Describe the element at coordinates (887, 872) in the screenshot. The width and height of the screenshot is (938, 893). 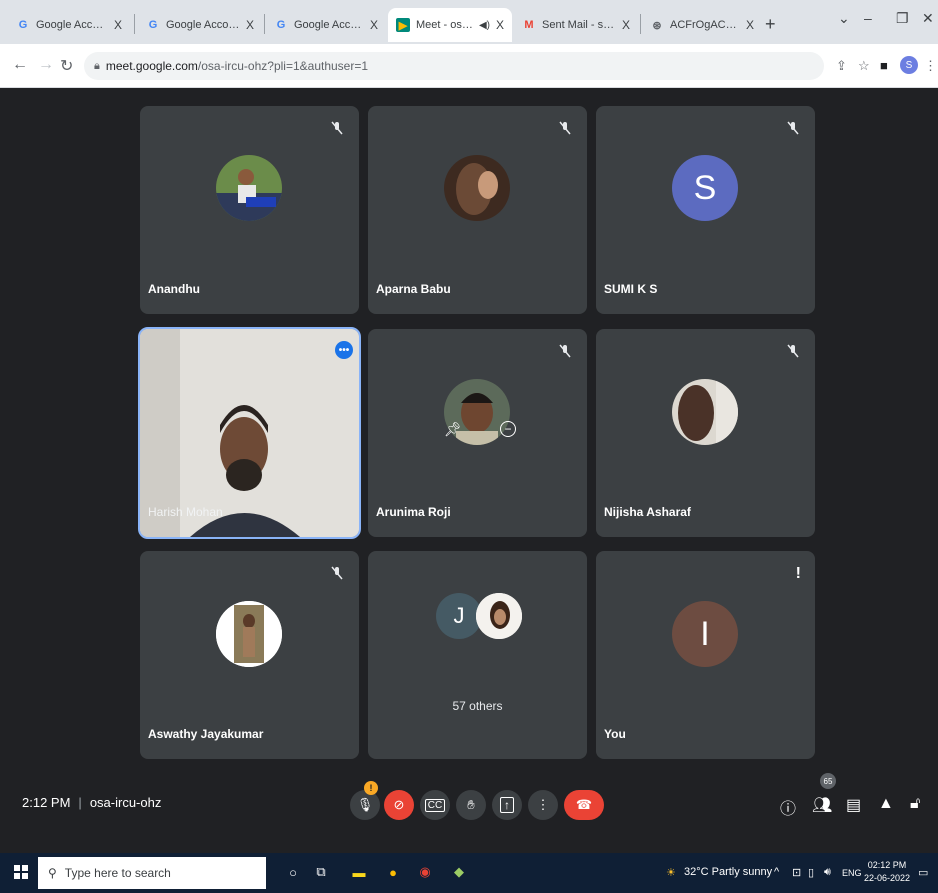
I see `system-clock: 02:12 PM 22-06-2022` at that location.